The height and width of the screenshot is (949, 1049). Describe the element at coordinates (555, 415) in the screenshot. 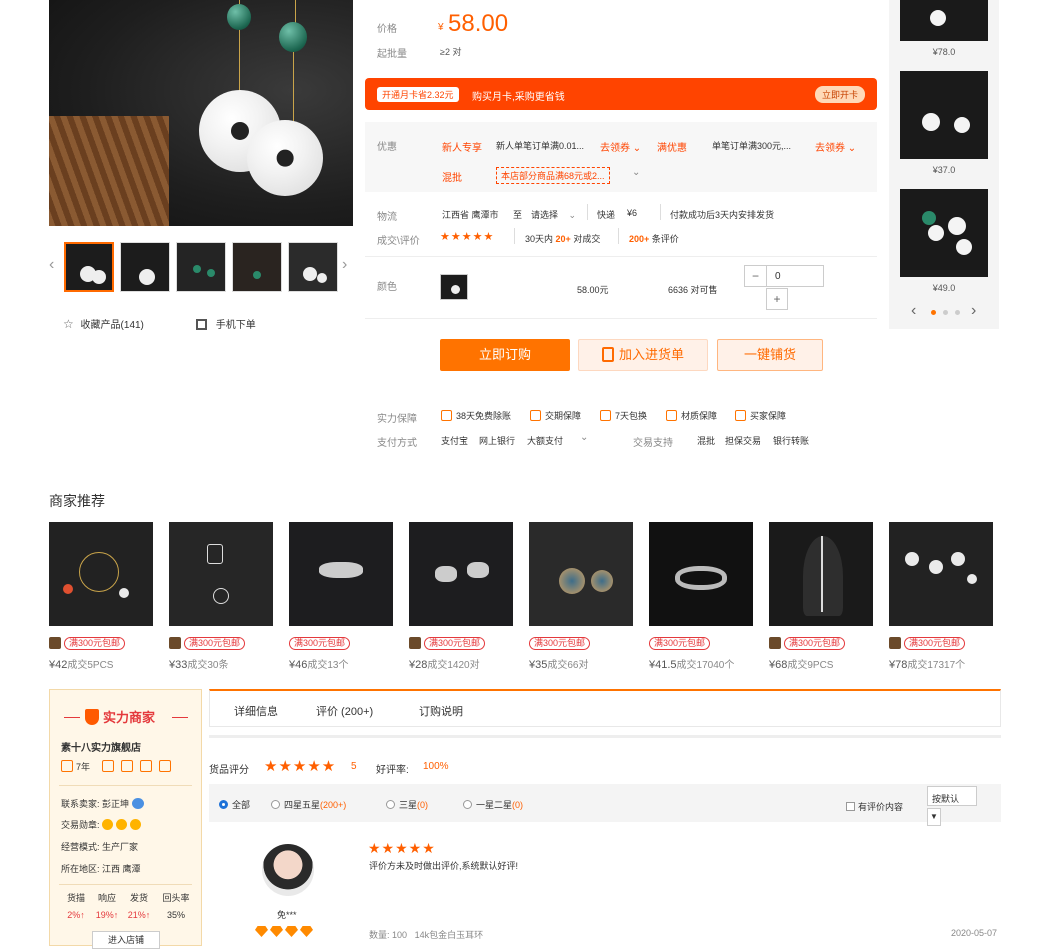

I see `guarantee-item: 交期保障` at that location.